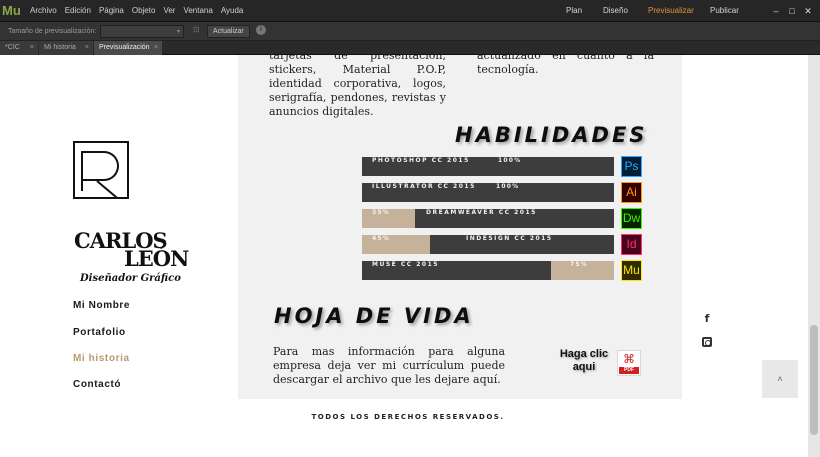 This screenshot has height=457, width=820. I want to click on illustrator-icon: Ai, so click(631, 192).